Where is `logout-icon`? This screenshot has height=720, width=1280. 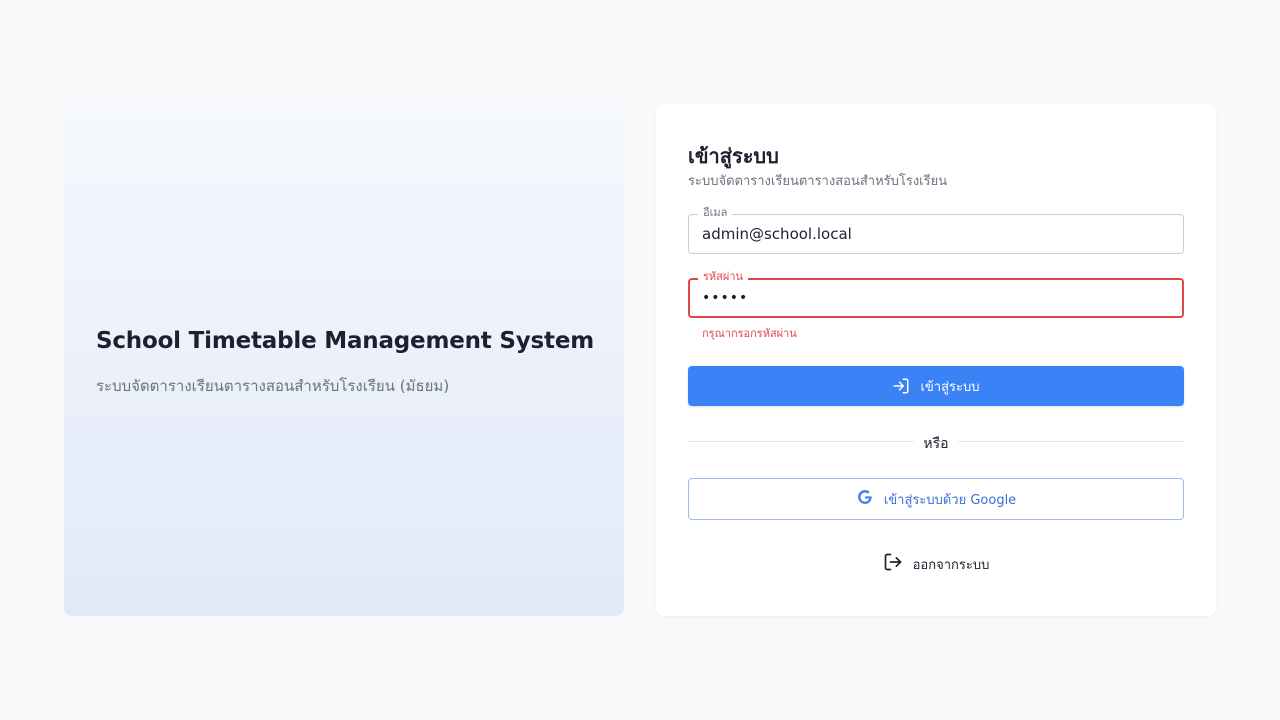
logout-icon is located at coordinates (893, 564).